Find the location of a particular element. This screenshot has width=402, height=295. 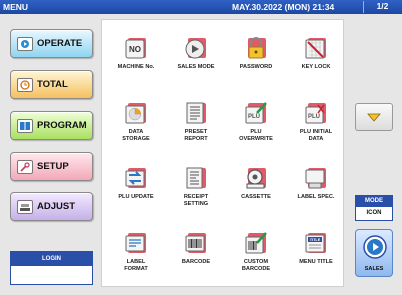

program-button: PROGRAM is located at coordinates (51, 125).